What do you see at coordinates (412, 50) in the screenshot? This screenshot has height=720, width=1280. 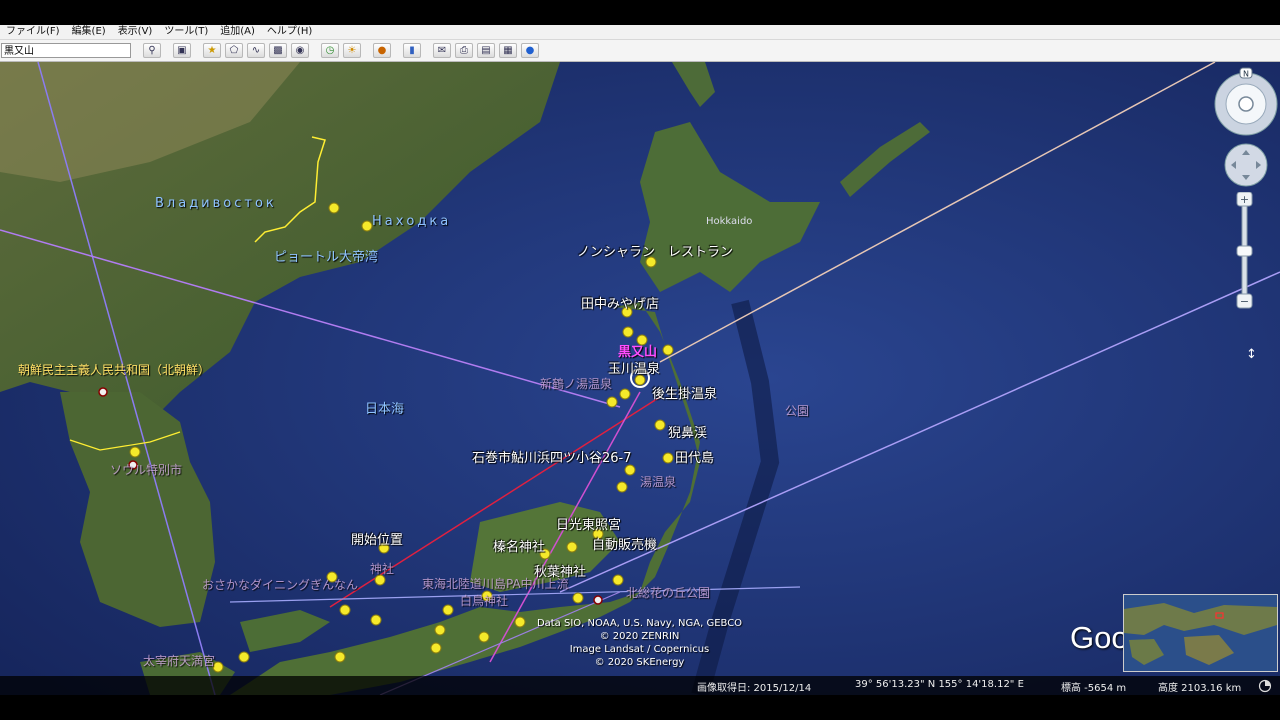 I see `ruler-icon: ▮` at bounding box center [412, 50].